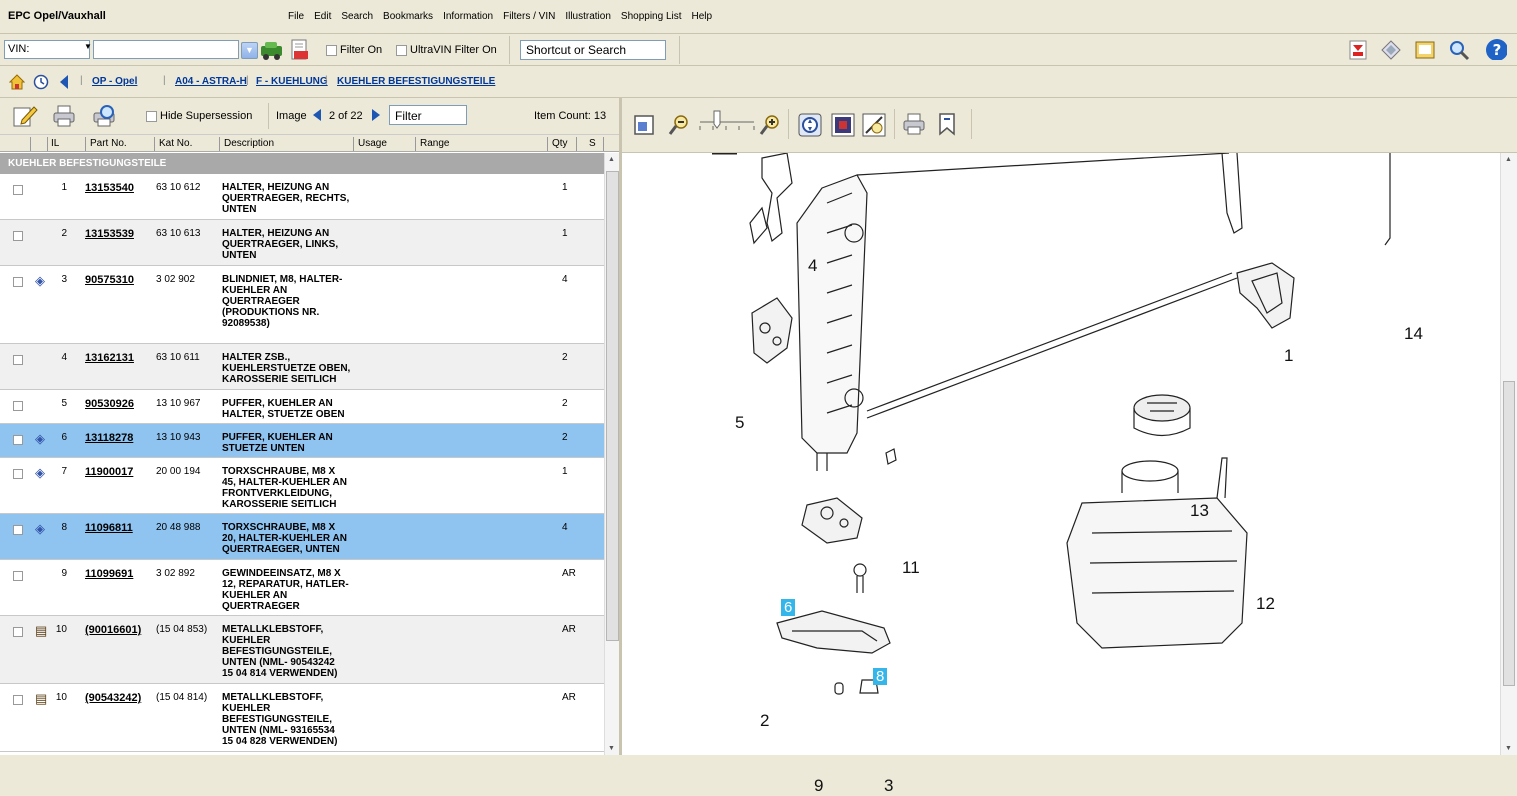 The height and width of the screenshot is (796, 1517). I want to click on column-range: Range, so click(434, 143).